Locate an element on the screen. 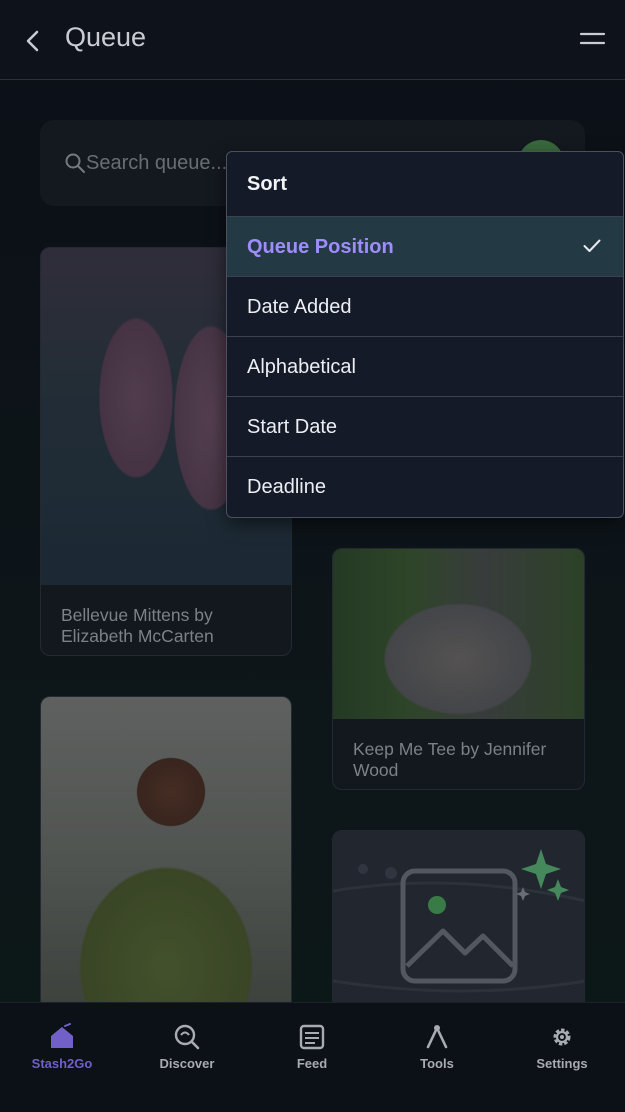 Image resolution: width=625 pixels, height=1112 pixels. feed-icon is located at coordinates (312, 1037).